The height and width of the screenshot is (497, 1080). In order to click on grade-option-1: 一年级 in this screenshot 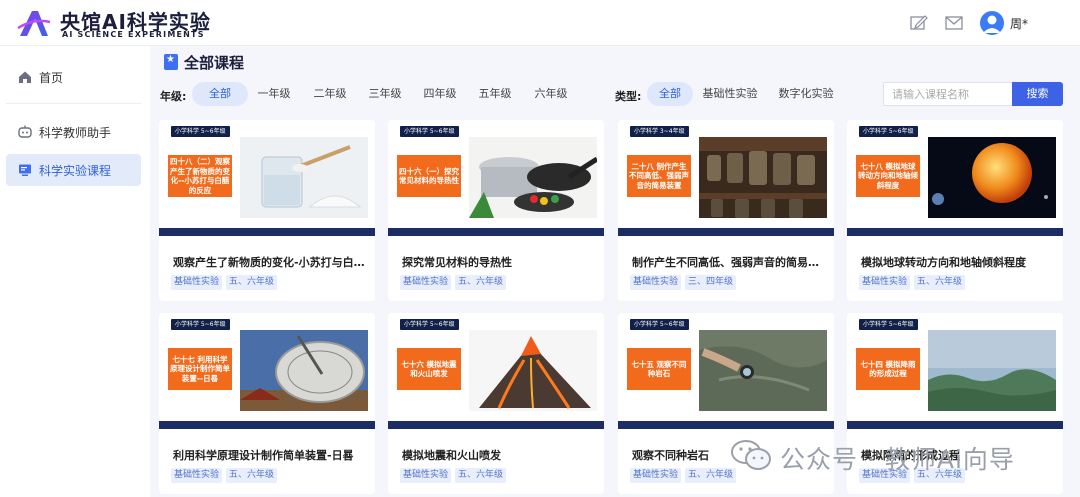, I will do `click(274, 94)`.